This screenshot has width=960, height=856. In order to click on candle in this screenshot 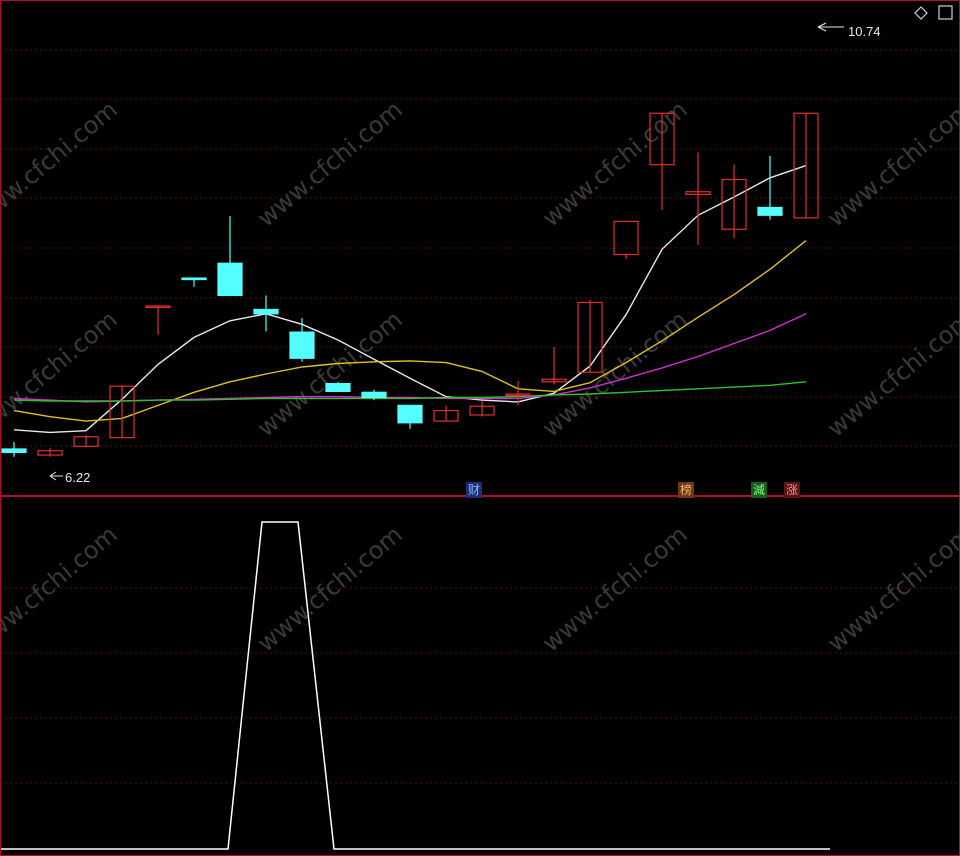, I will do `click(338, 387)`.